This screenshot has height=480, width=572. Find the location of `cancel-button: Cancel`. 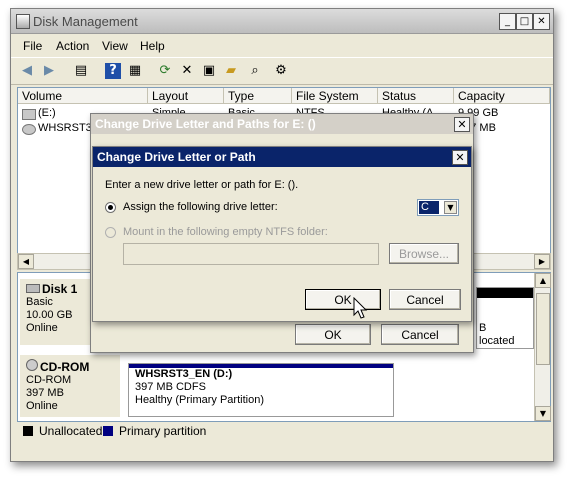

cancel-button: Cancel is located at coordinates (425, 299).